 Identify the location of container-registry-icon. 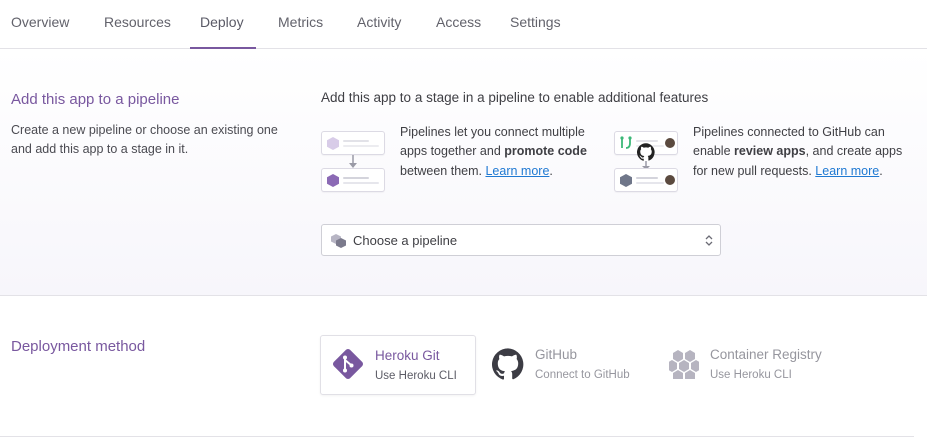
(684, 364).